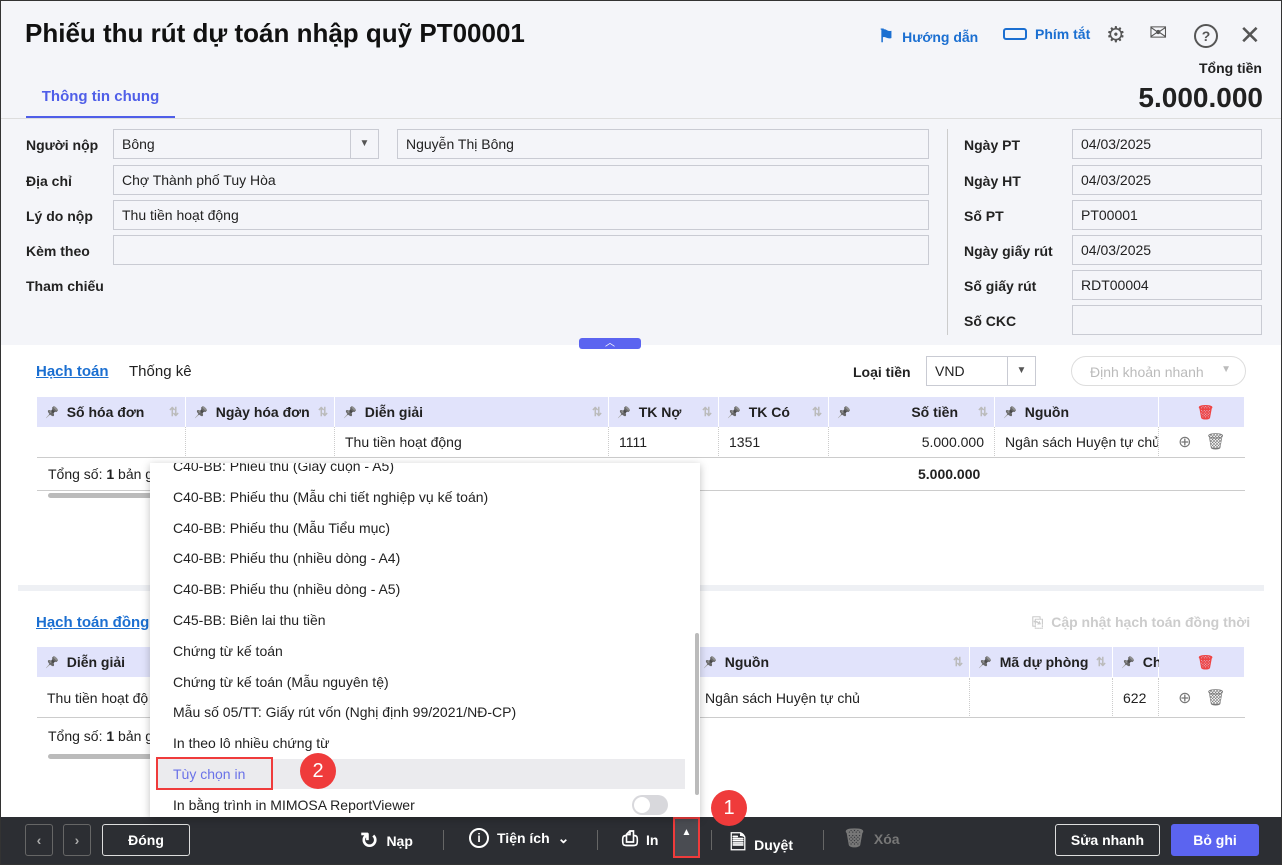  I want to click on print-options-toggle: ▲, so click(686, 837).